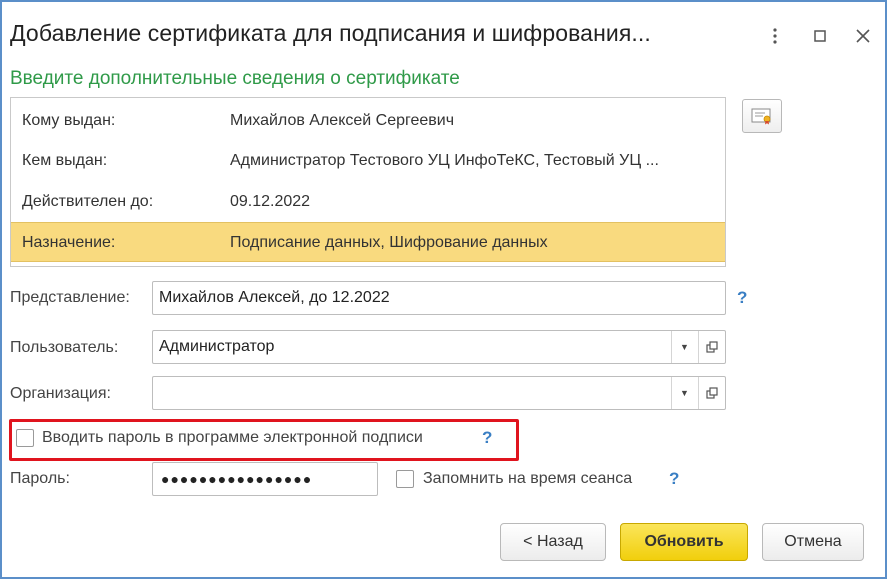 This screenshot has width=887, height=579. Describe the element at coordinates (863, 36) in the screenshot. I see `close-icon` at that location.